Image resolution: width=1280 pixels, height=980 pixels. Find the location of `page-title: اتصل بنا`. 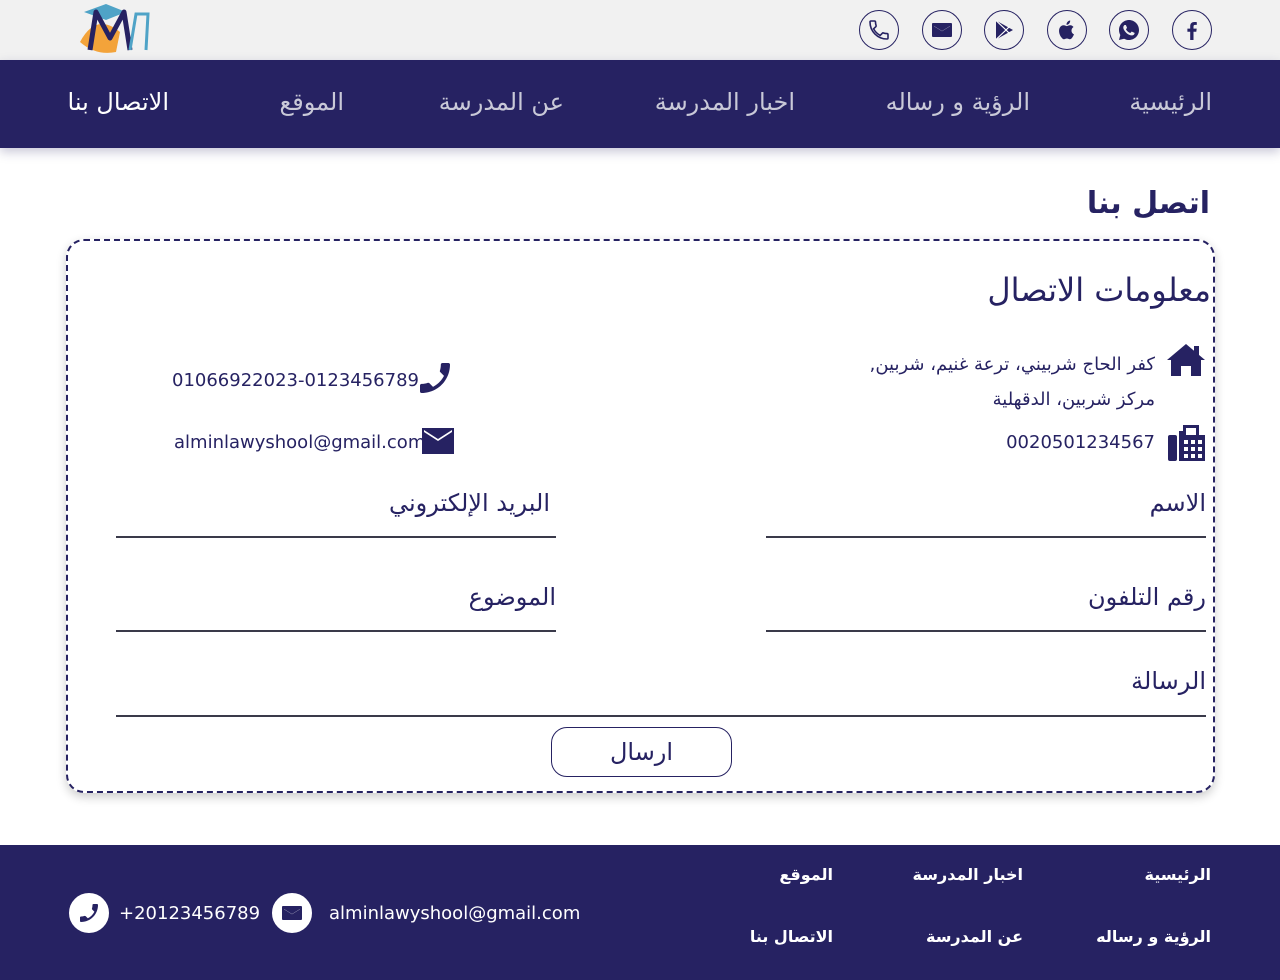

page-title: اتصل بنا is located at coordinates (1148, 203).